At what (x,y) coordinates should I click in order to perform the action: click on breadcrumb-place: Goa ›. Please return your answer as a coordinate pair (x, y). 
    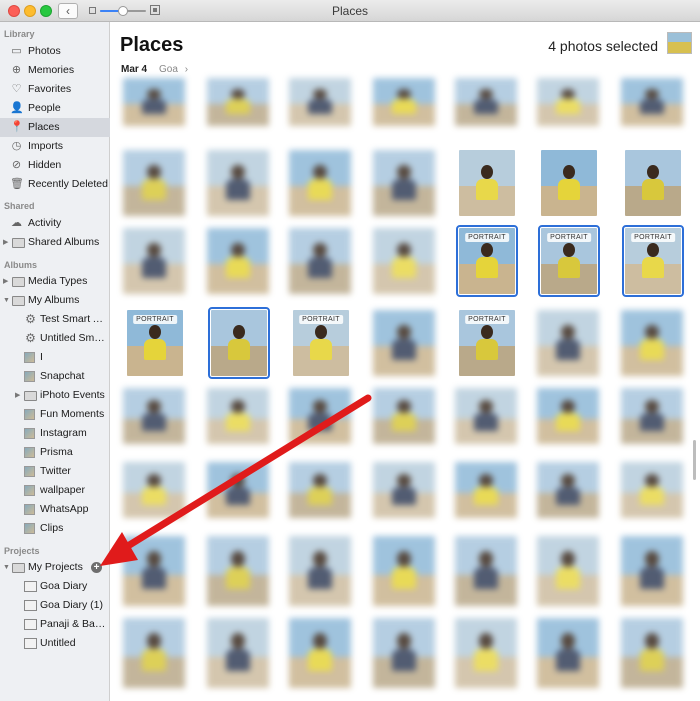
    Looking at the image, I should click on (173, 69).